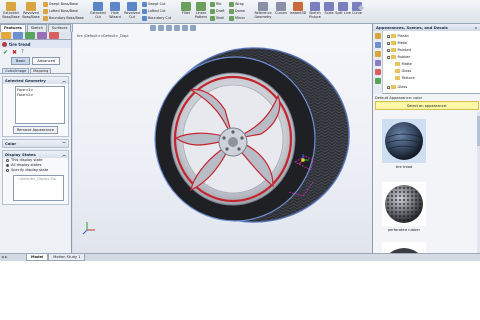 The image size is (480, 320). I want to click on tab-motion-study: Motion Study 1, so click(67, 257).